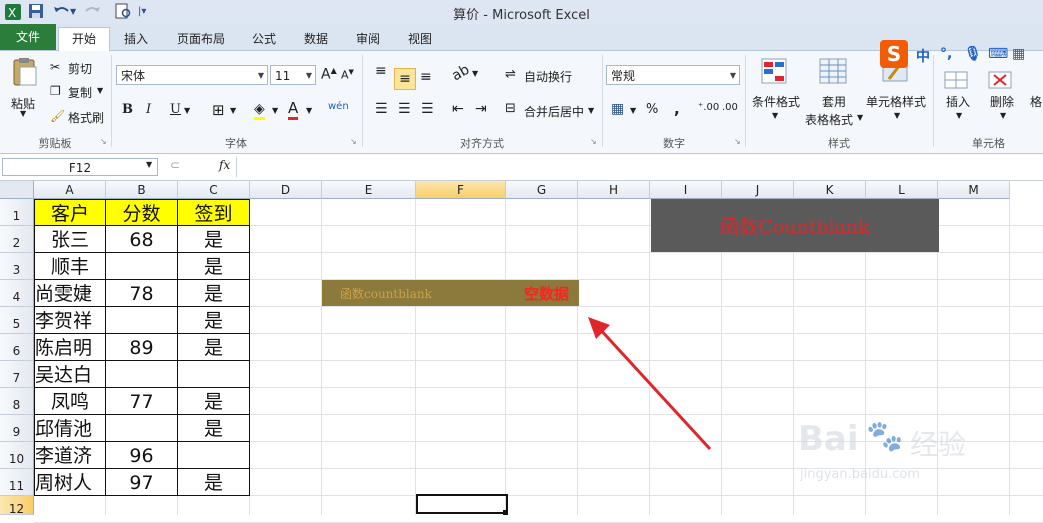 The image size is (1043, 523). What do you see at coordinates (686, 190) in the screenshot?
I see `column-header-i: I` at bounding box center [686, 190].